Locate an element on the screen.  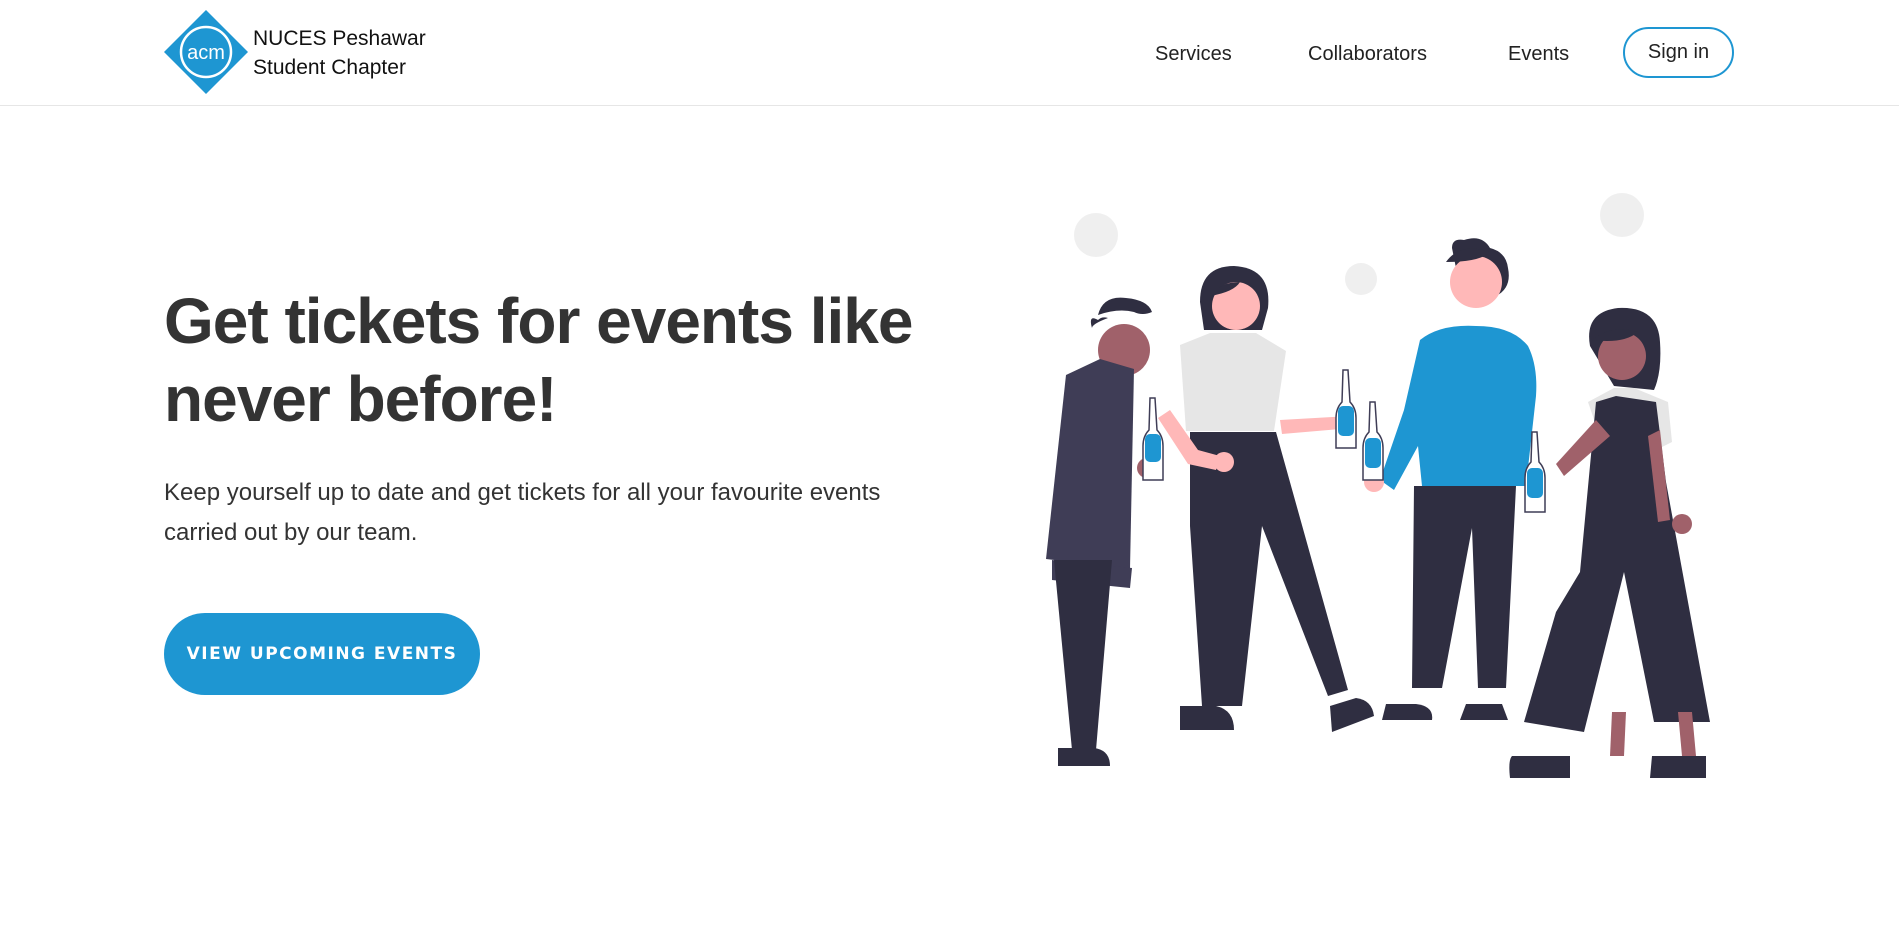
brand-line-2: Student Chapter is located at coordinates (329, 67).